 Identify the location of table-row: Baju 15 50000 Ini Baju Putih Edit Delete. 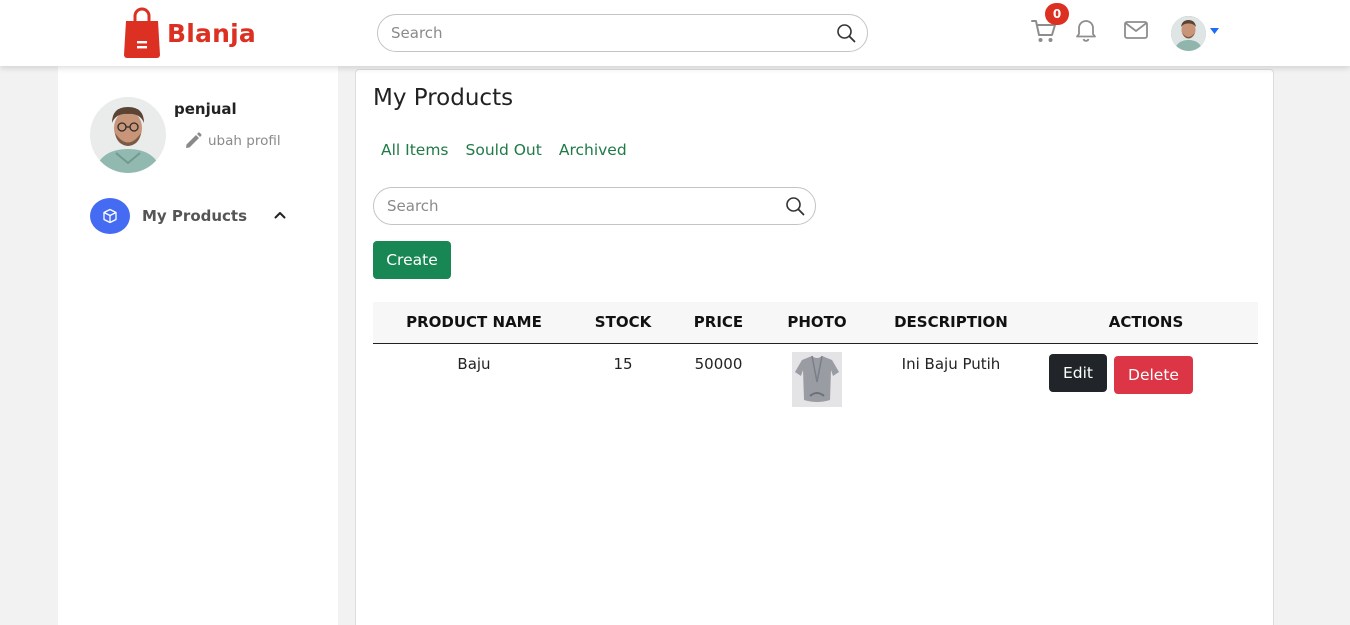
(815, 377).